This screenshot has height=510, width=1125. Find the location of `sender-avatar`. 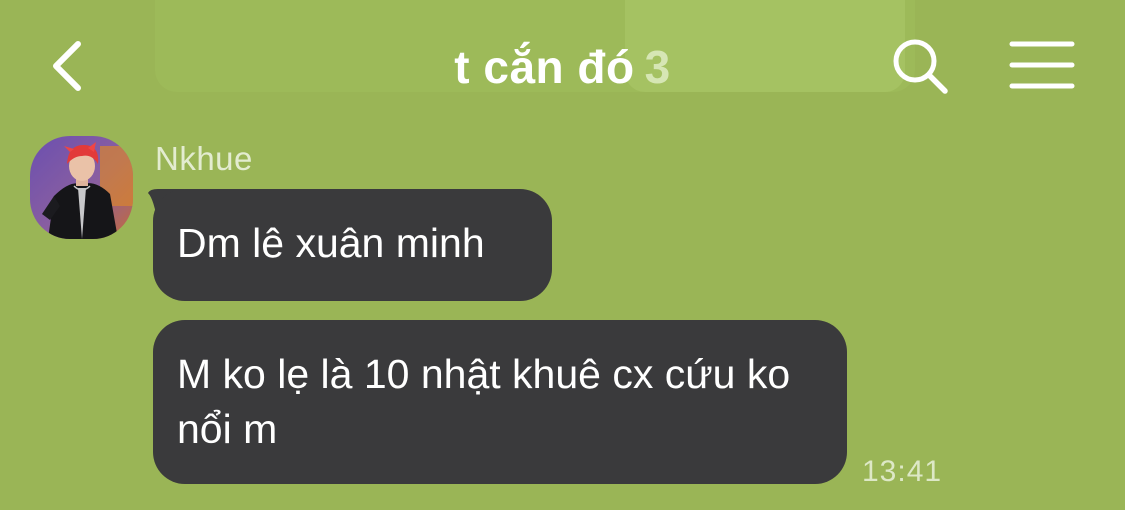

sender-avatar is located at coordinates (81, 187).